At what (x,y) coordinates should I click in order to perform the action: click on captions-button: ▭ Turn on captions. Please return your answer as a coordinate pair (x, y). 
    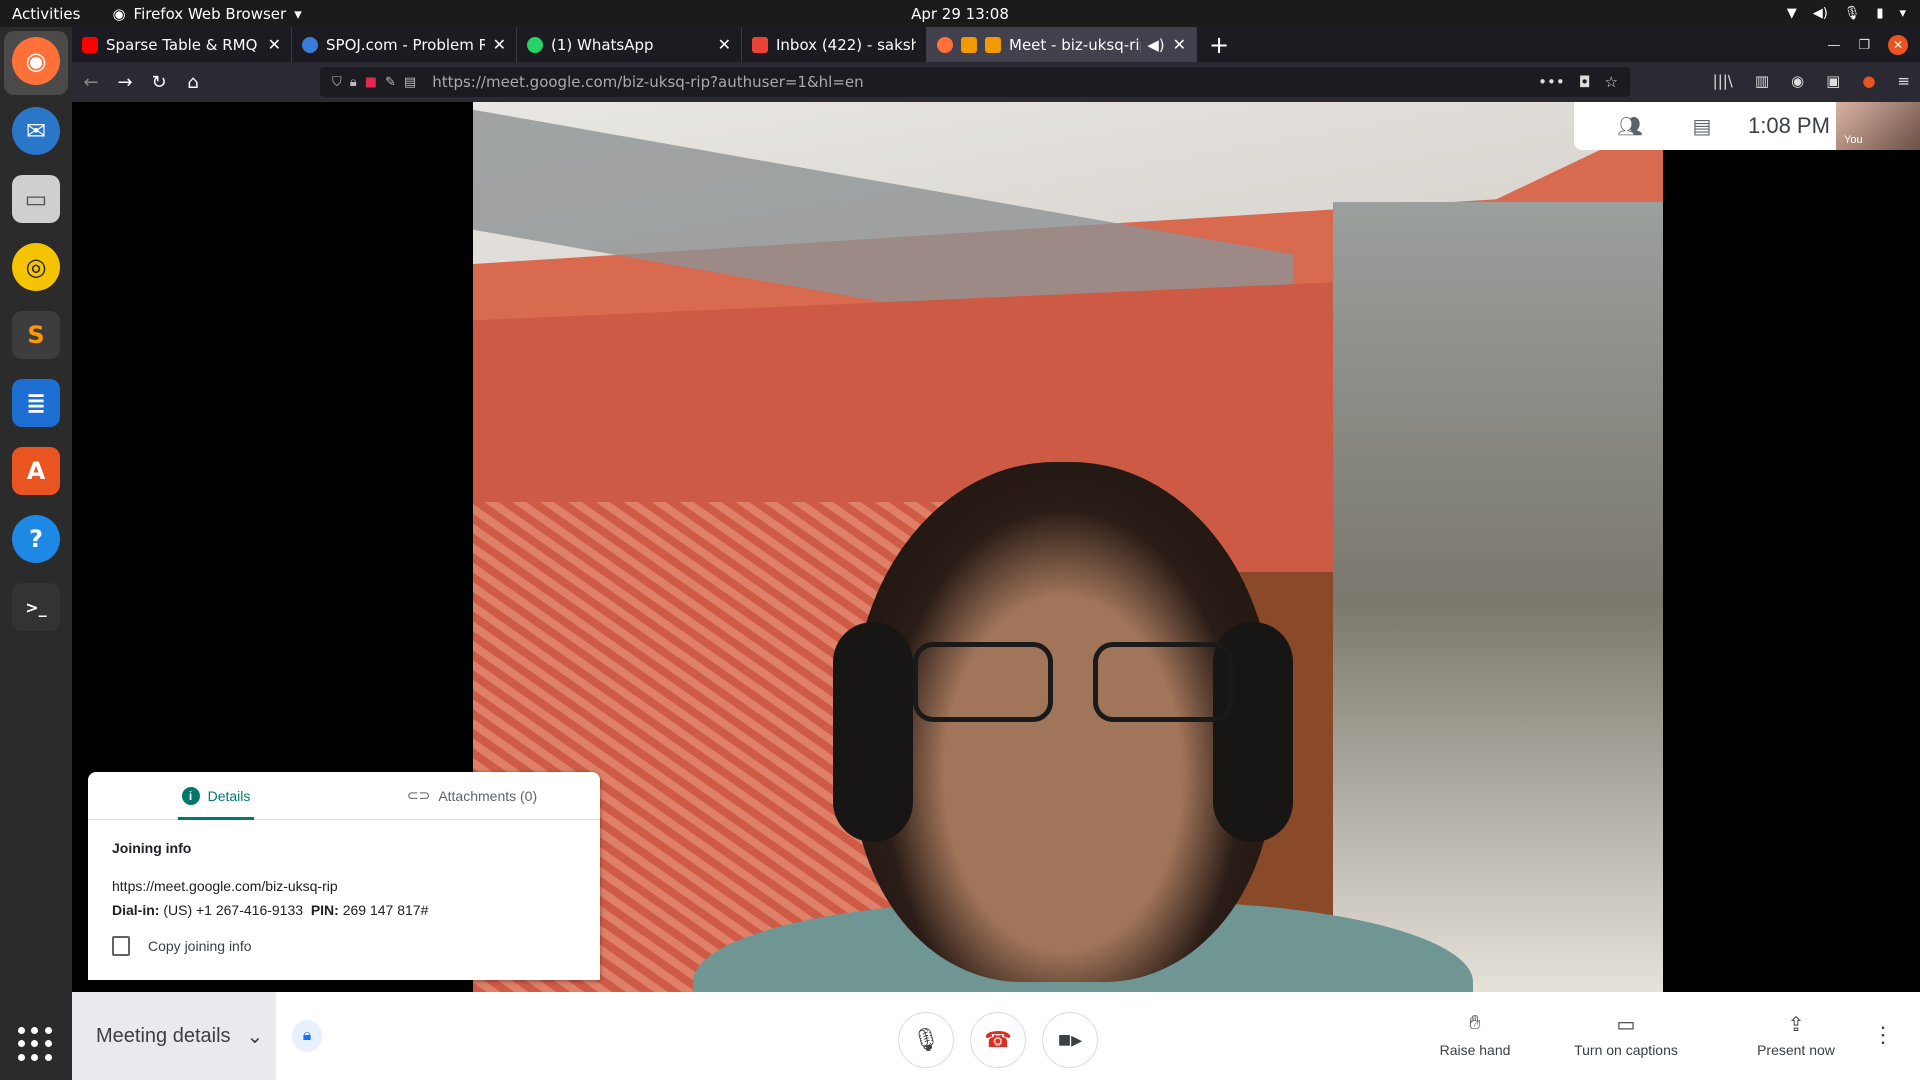
    Looking at the image, I should click on (1626, 1035).